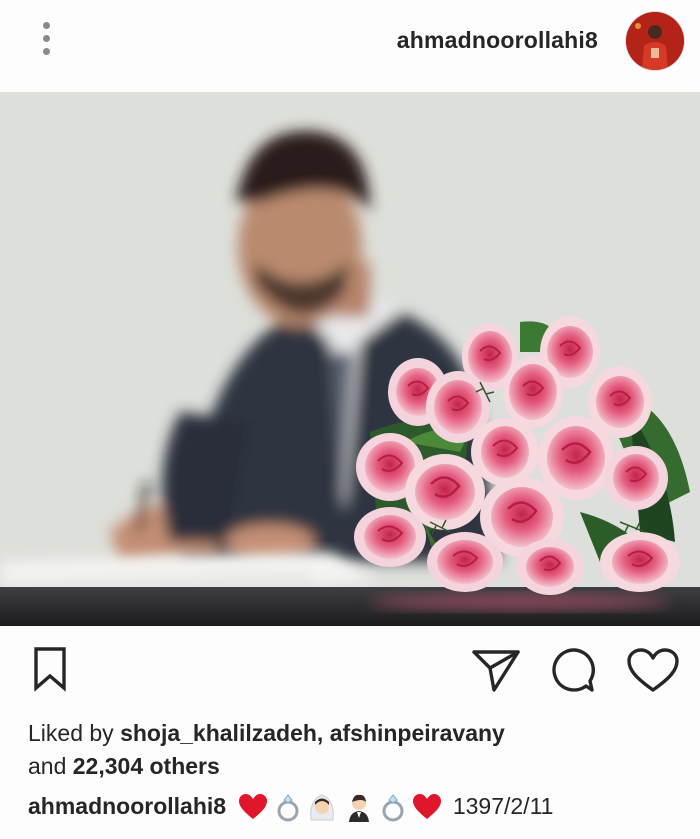 Image resolution: width=700 pixels, height=839 pixels. What do you see at coordinates (358, 809) in the screenshot?
I see `man-in-tuxedo-icon` at bounding box center [358, 809].